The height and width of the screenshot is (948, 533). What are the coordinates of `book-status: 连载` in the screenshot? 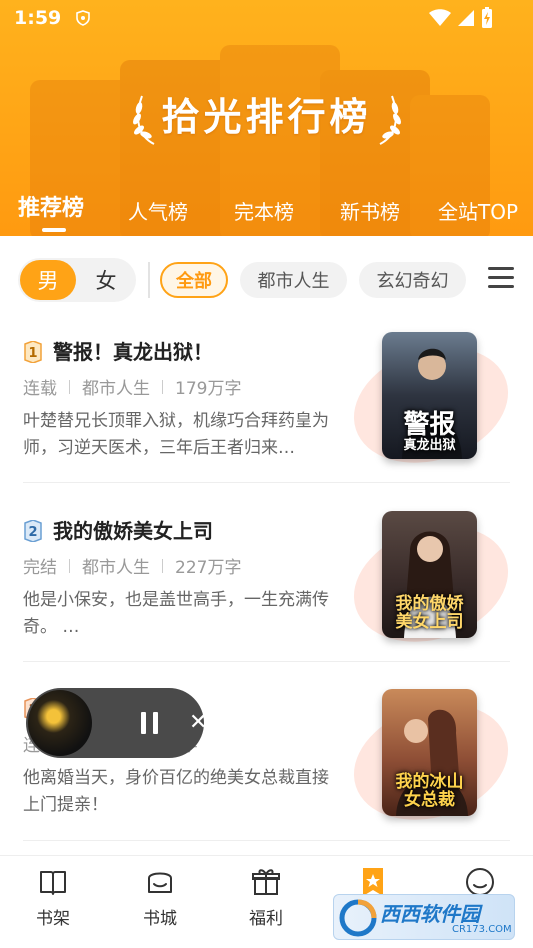 It's located at (40, 389).